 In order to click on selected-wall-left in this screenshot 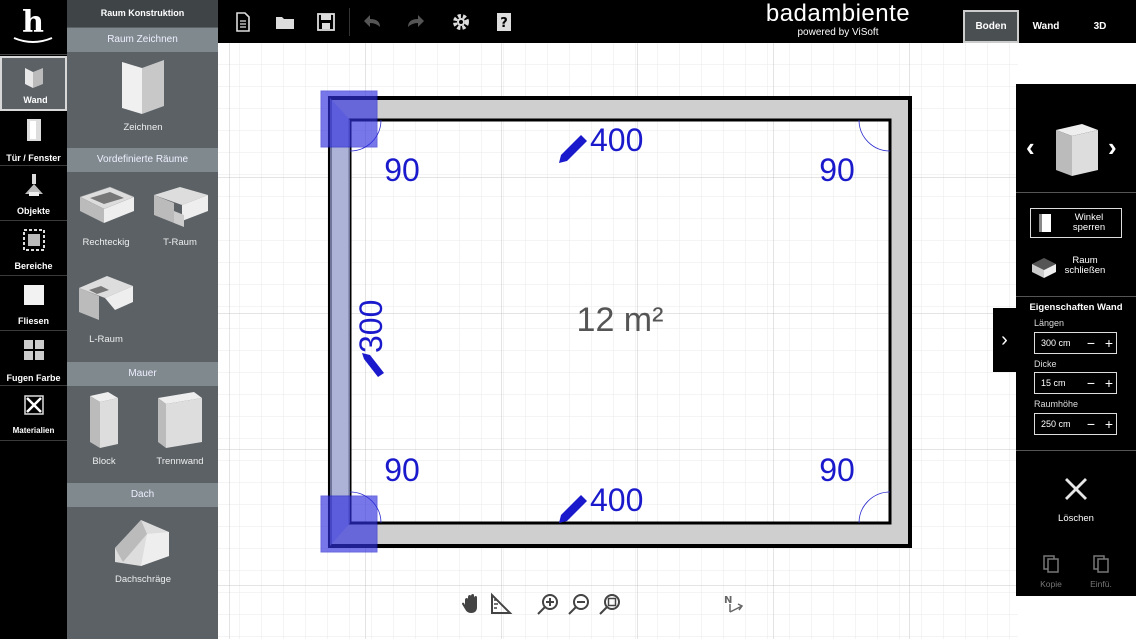, I will do `click(340, 322)`.